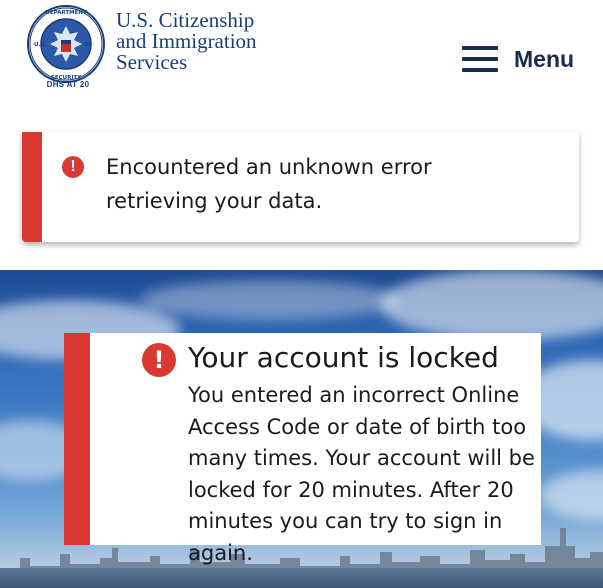 The height and width of the screenshot is (588, 603). I want to click on svg-text: OF, so click(88, 45).